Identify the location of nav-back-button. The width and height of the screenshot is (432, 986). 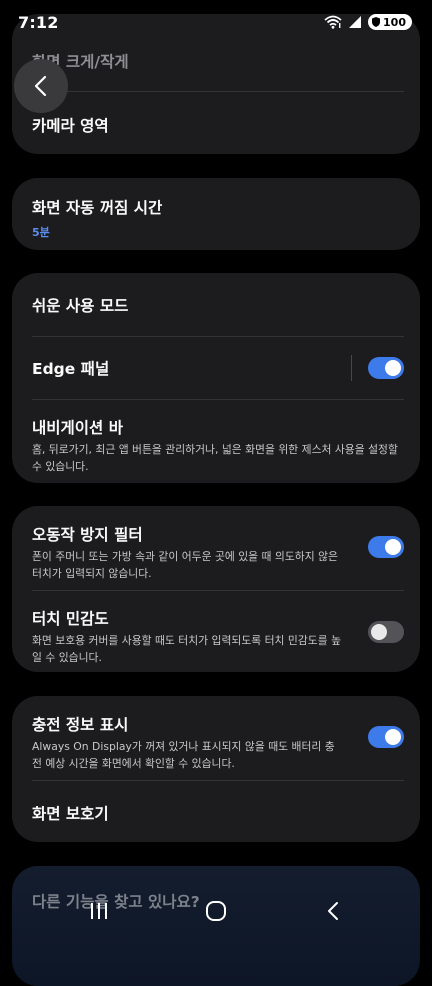
(333, 911).